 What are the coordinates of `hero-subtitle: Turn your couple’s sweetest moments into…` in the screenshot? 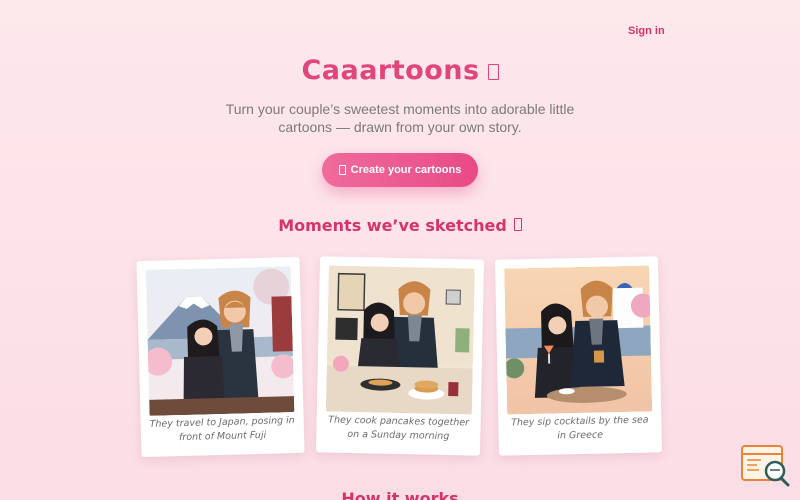 It's located at (400, 118).